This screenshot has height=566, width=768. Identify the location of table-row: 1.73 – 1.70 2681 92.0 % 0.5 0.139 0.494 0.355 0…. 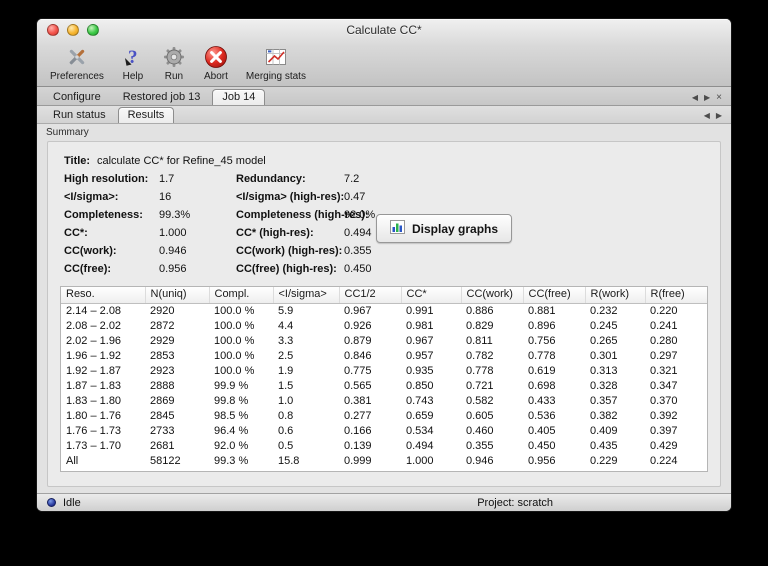
(384, 445).